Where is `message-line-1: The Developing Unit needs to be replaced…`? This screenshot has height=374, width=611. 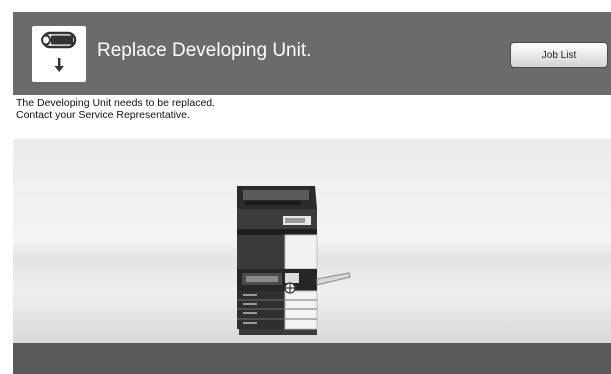 message-line-1: The Developing Unit needs to be replaced… is located at coordinates (116, 103).